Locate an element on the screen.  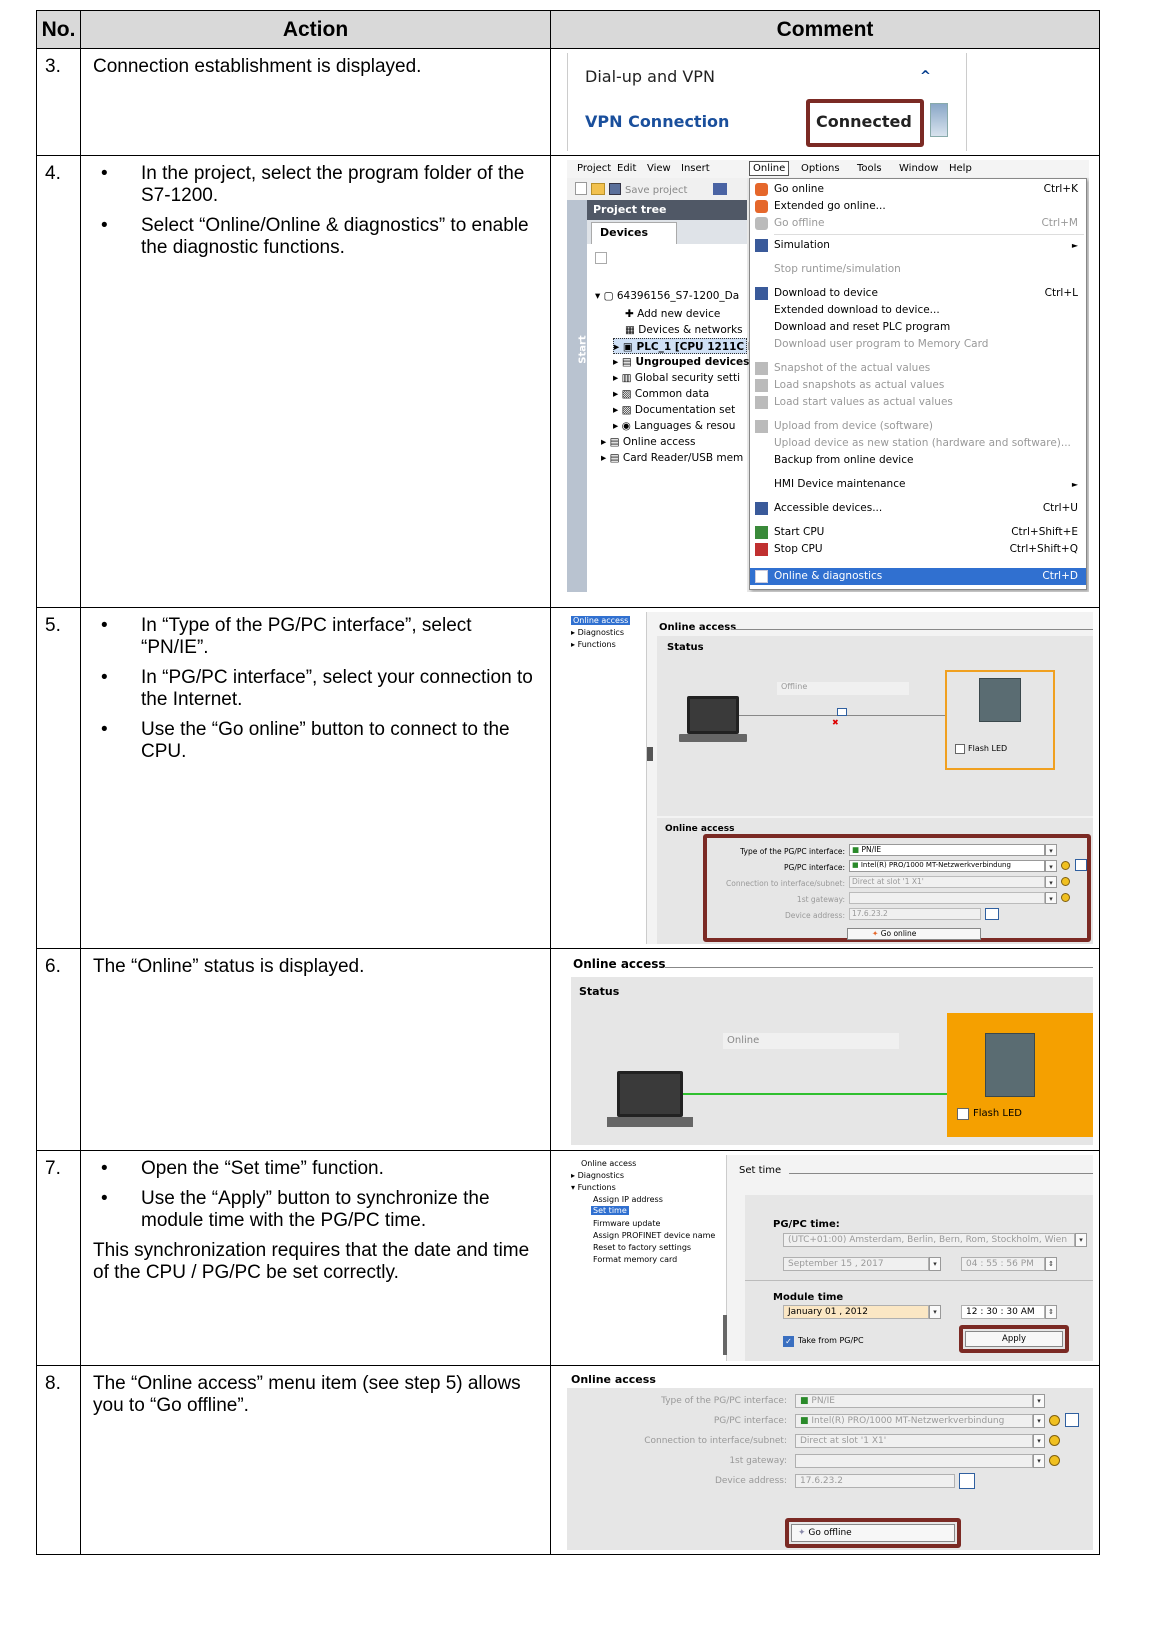
menu-edit: Edit is located at coordinates (626, 168).